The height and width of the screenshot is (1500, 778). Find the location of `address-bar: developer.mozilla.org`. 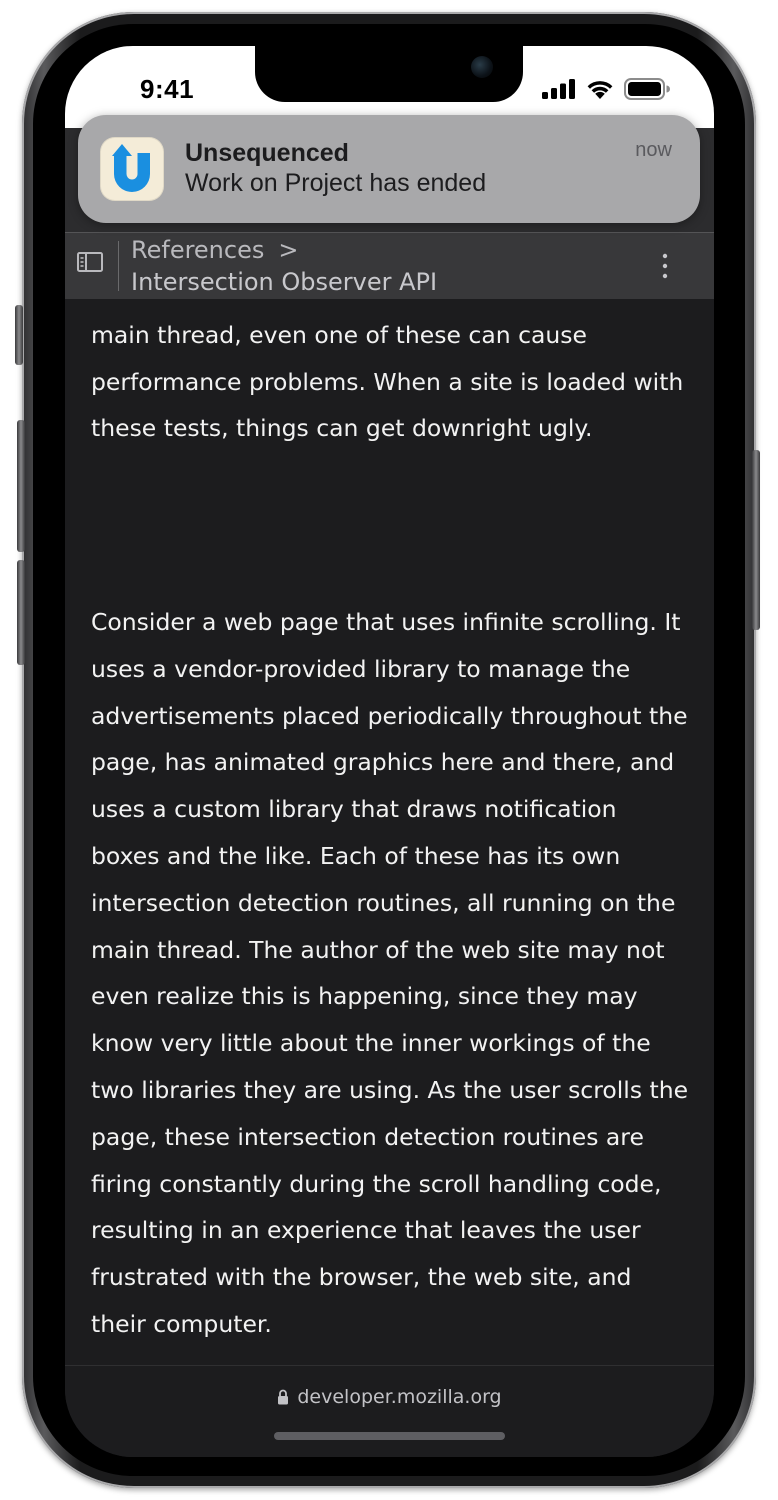

address-bar: developer.mozilla.org is located at coordinates (389, 1411).